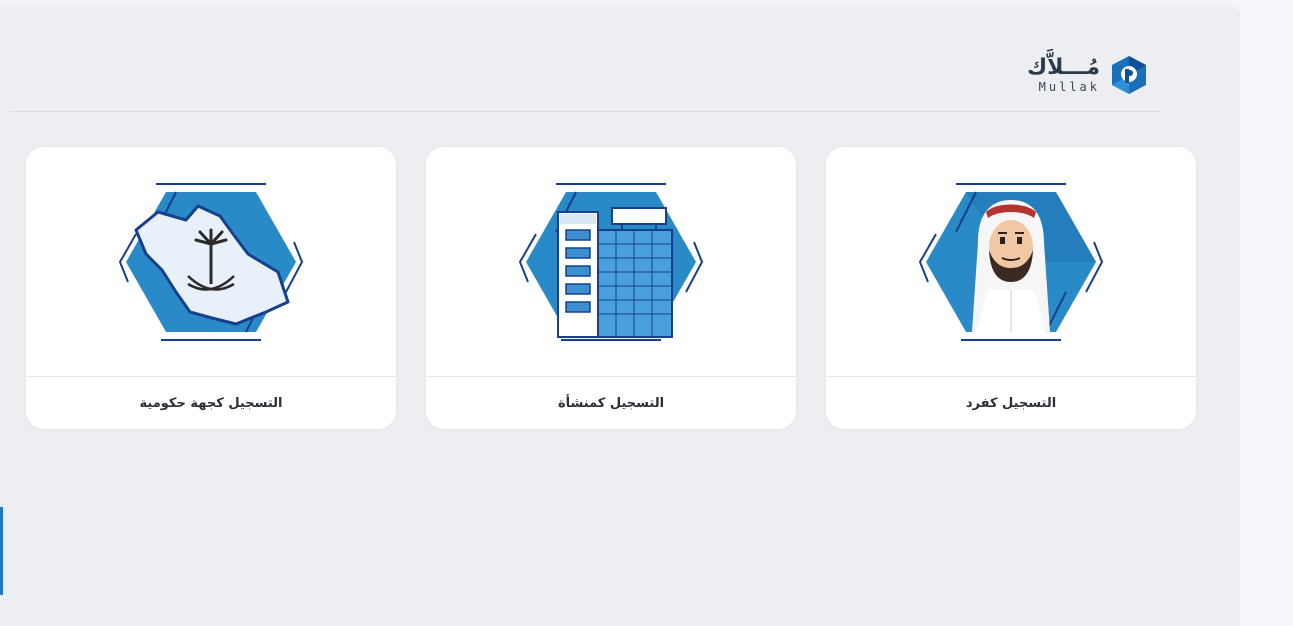 The height and width of the screenshot is (626, 1293). What do you see at coordinates (1266, 313) in the screenshot?
I see `right-strip` at bounding box center [1266, 313].